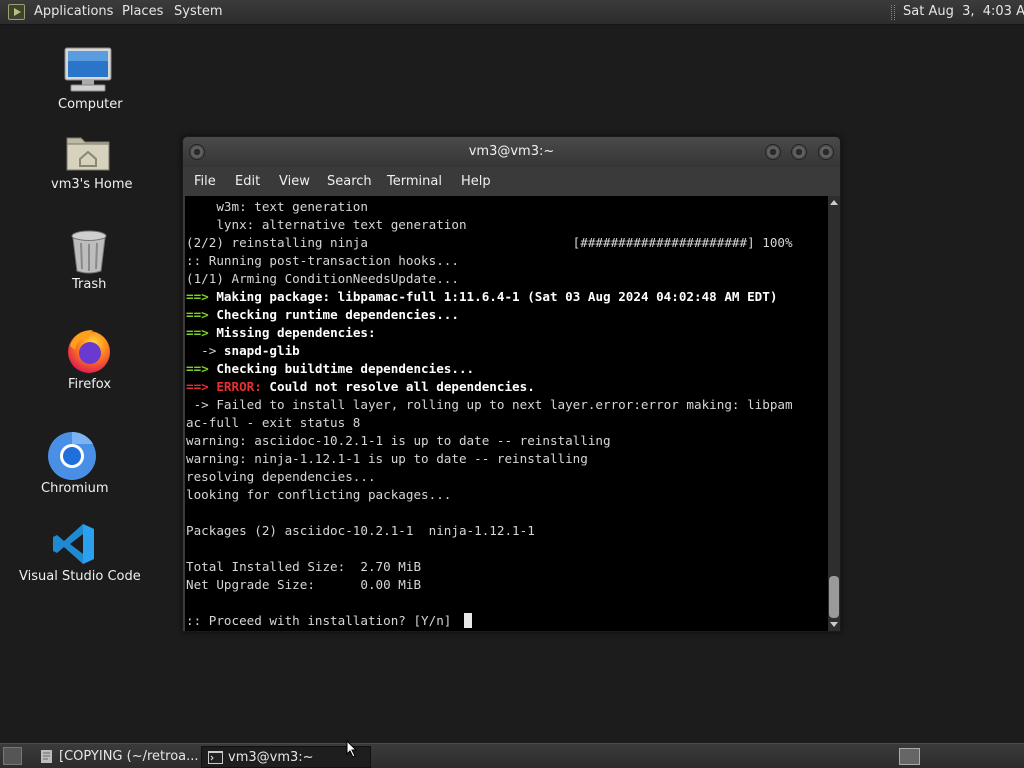  What do you see at coordinates (89, 284) in the screenshot?
I see `desktop-icon-label: Trash` at bounding box center [89, 284].